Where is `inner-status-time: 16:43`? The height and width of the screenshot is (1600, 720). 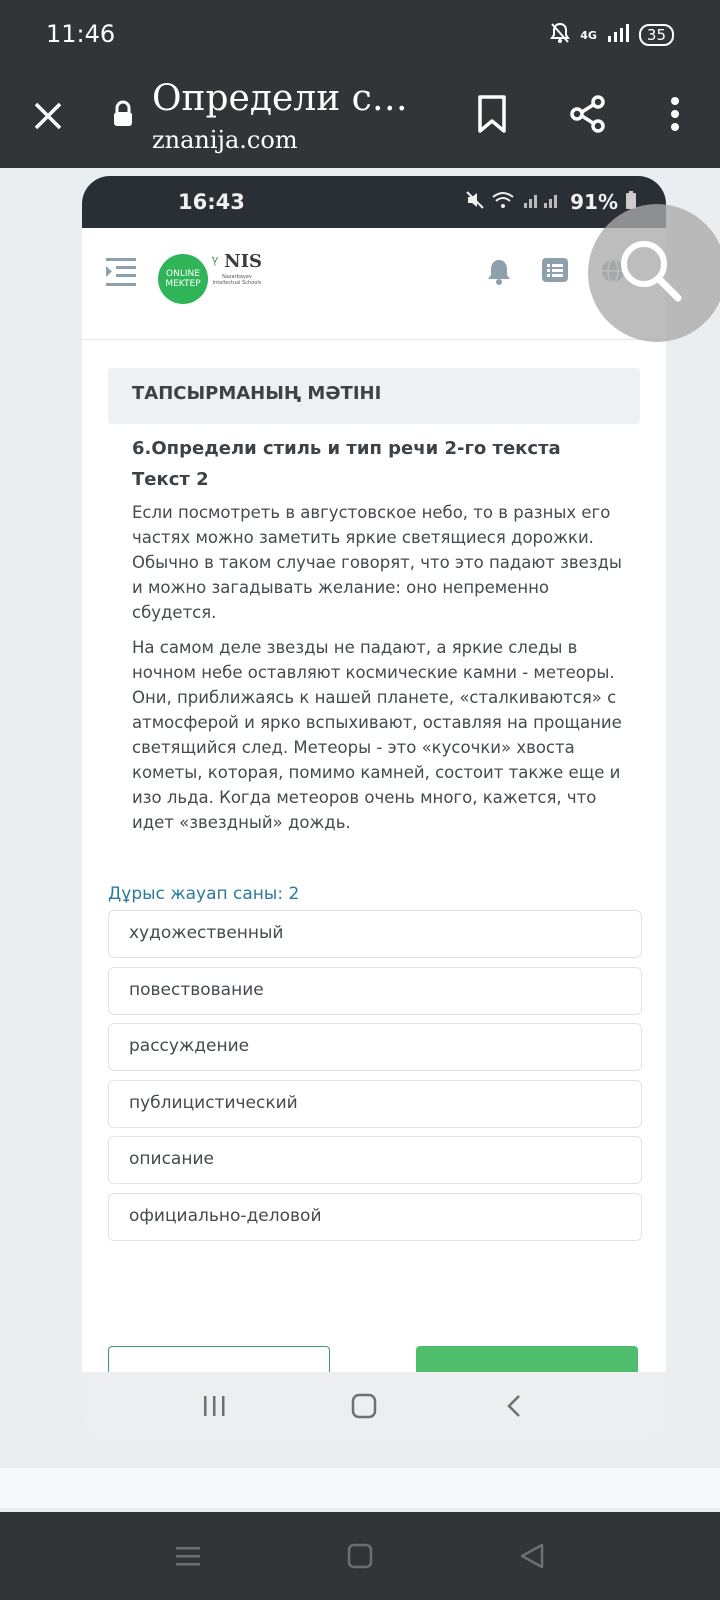
inner-status-time: 16:43 is located at coordinates (211, 202).